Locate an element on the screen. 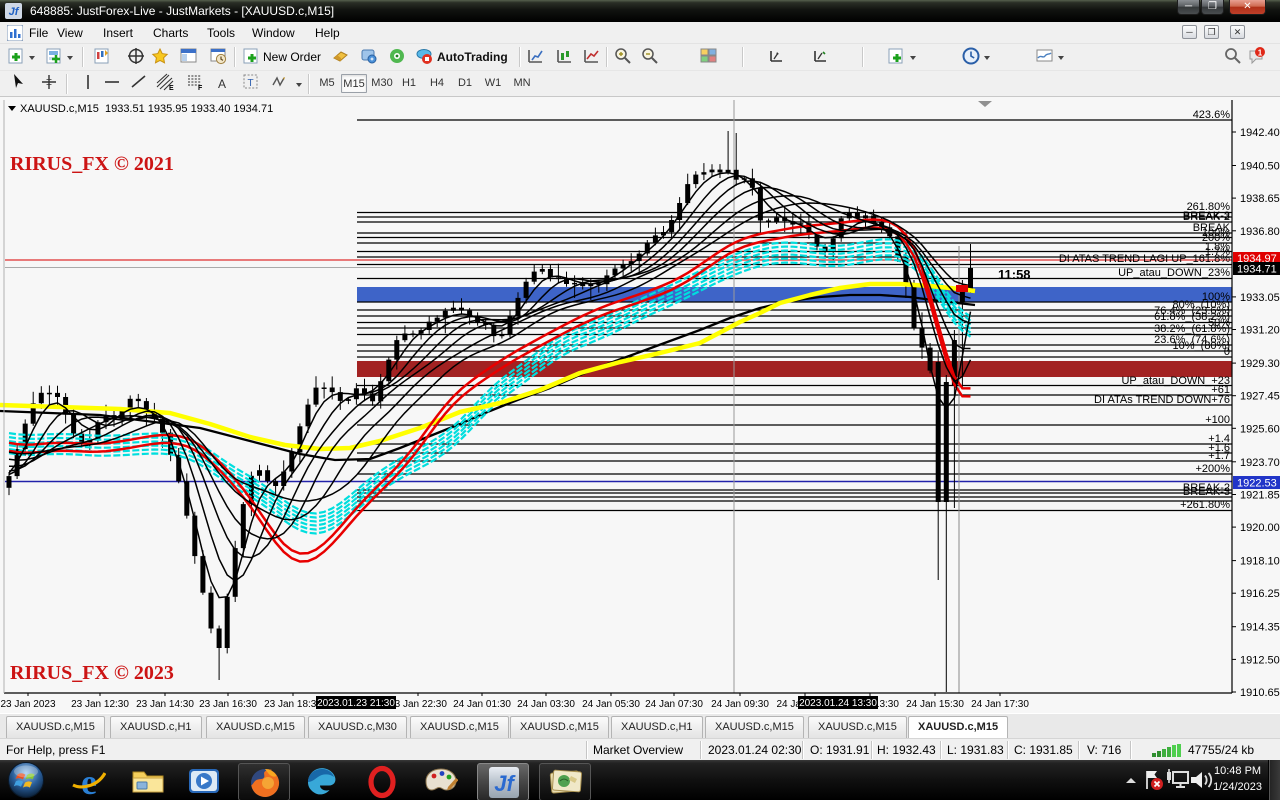  svg-text: 423.6% is located at coordinates (1212, 115).